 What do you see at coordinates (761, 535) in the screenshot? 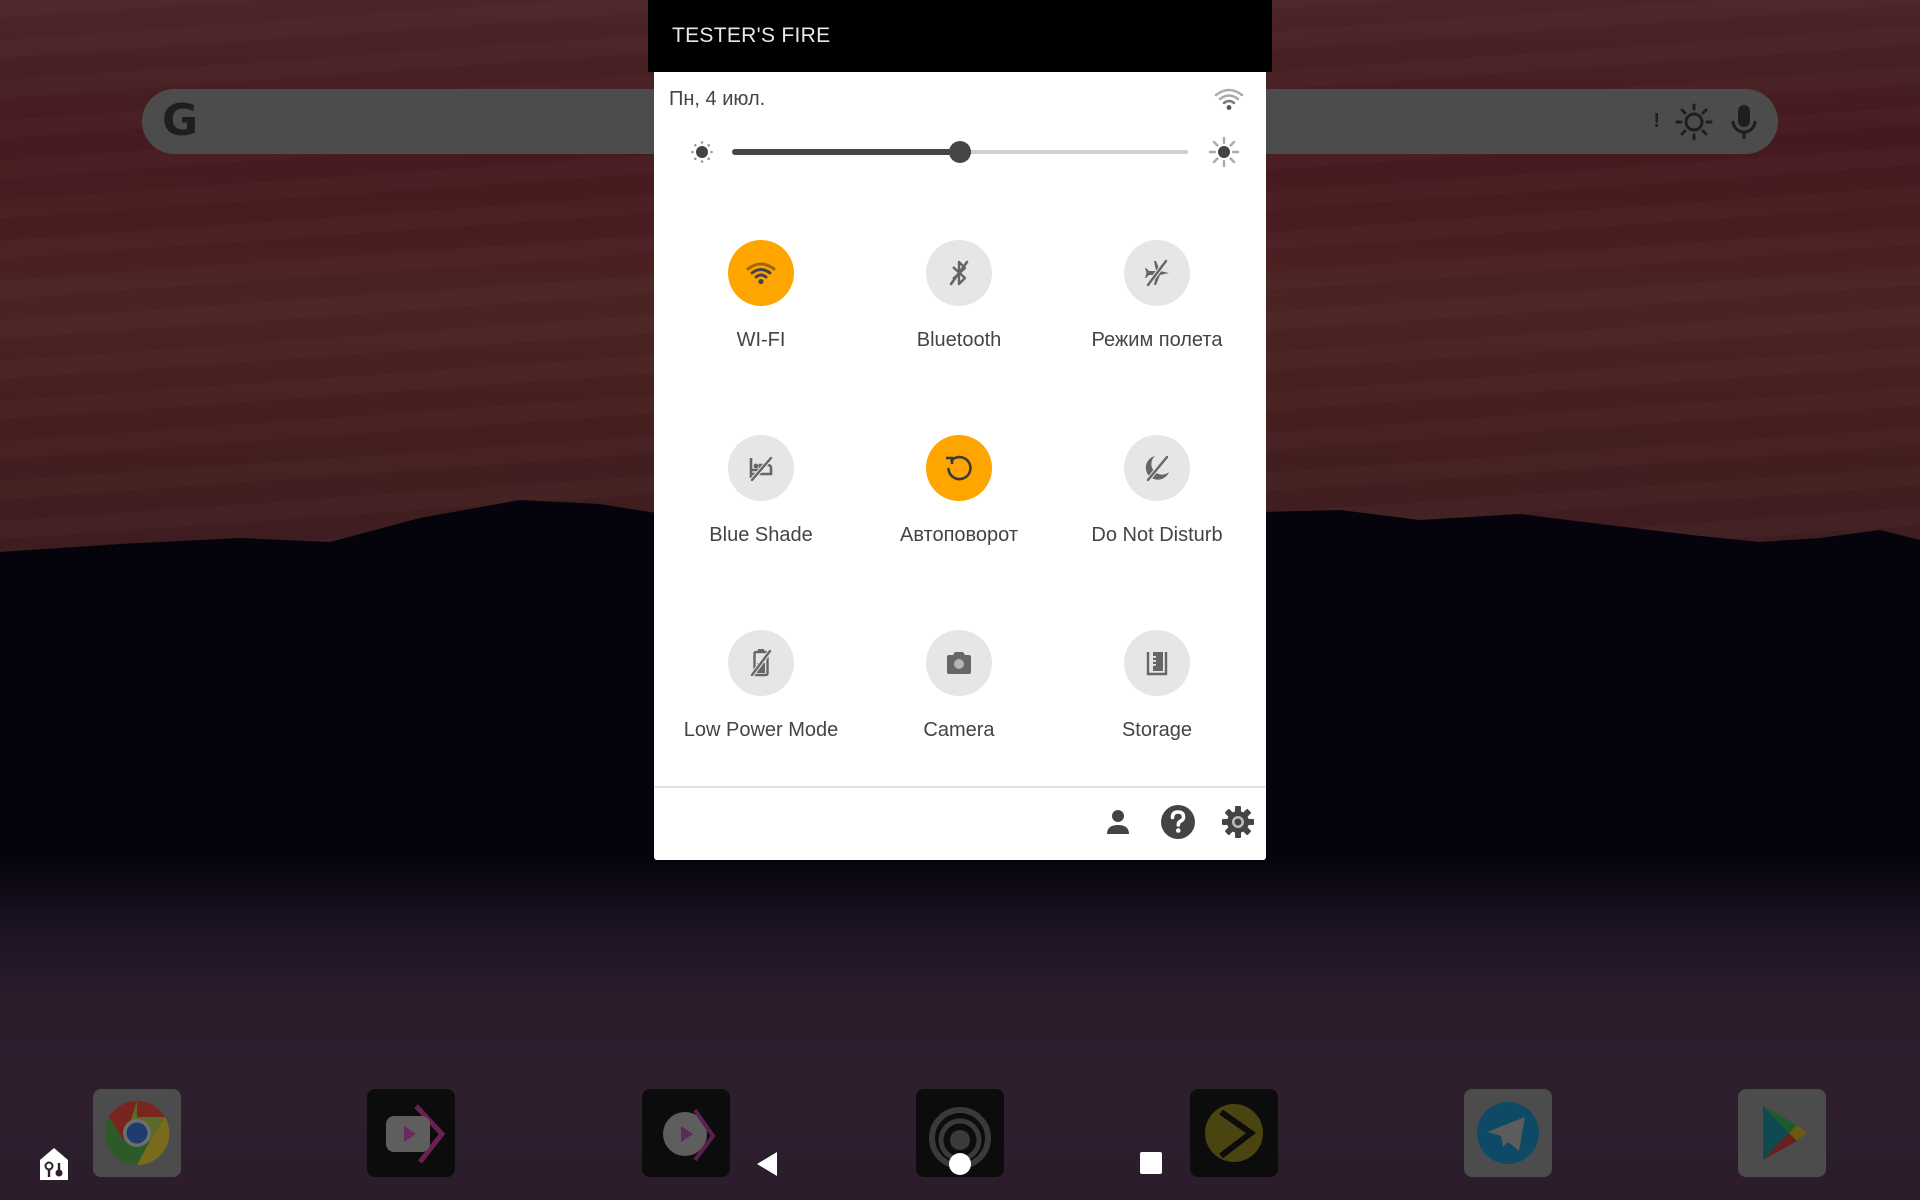
I see `tile-blue-shade-label: Blue Shade` at bounding box center [761, 535].